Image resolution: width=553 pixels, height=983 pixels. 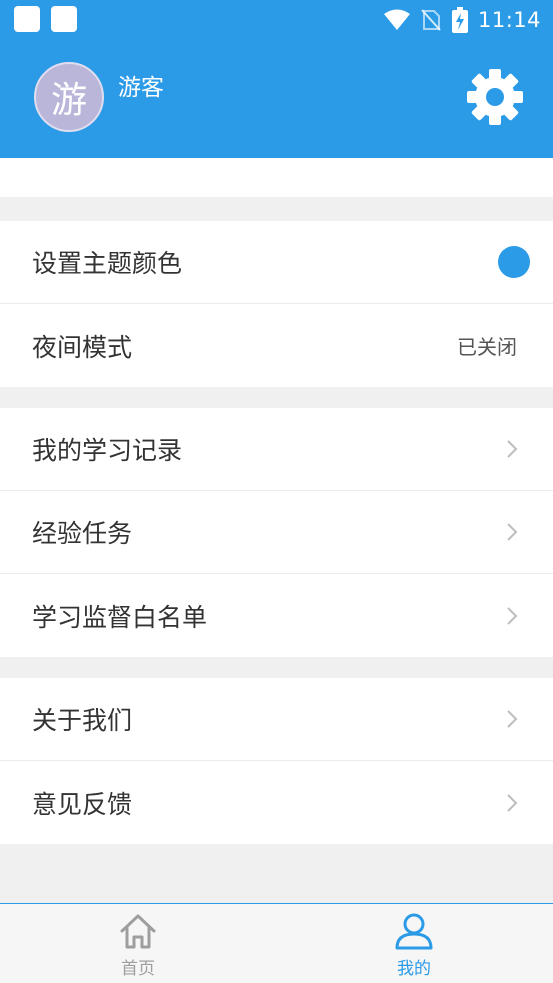 What do you see at coordinates (107, 450) in the screenshot?
I see `study-record-label: 我的学习记录` at bounding box center [107, 450].